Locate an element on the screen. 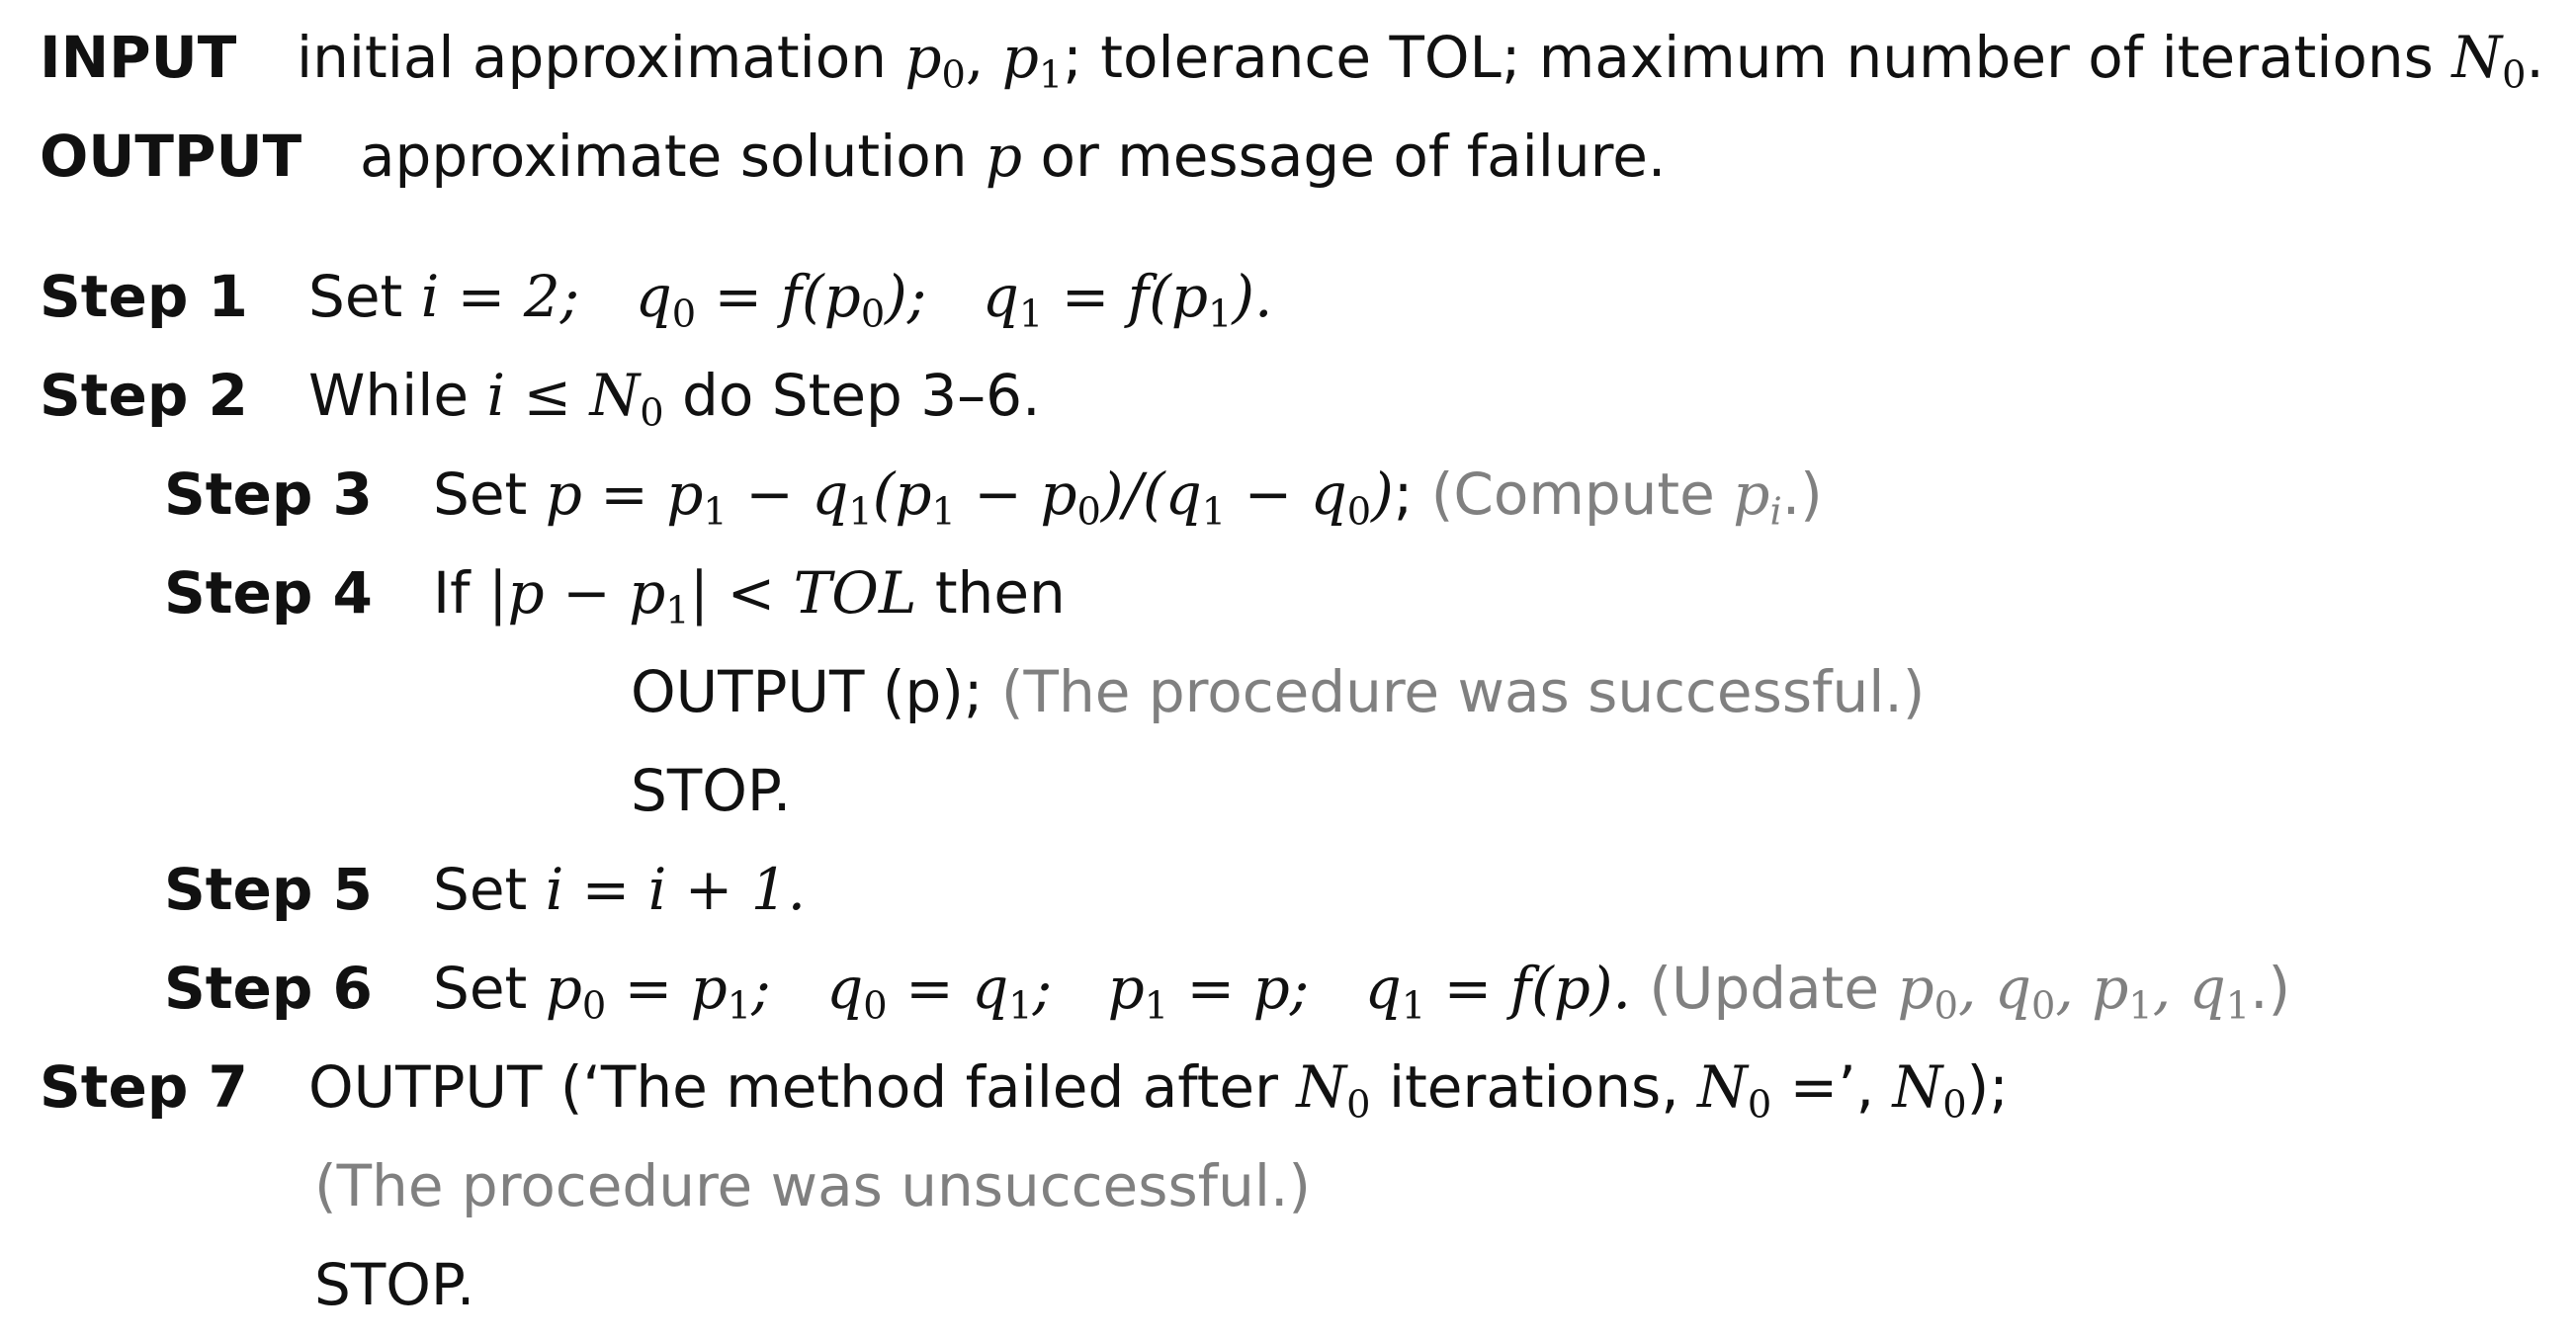 The width and height of the screenshot is (2576, 1340). step-1-label: Step 1 is located at coordinates (144, 296).